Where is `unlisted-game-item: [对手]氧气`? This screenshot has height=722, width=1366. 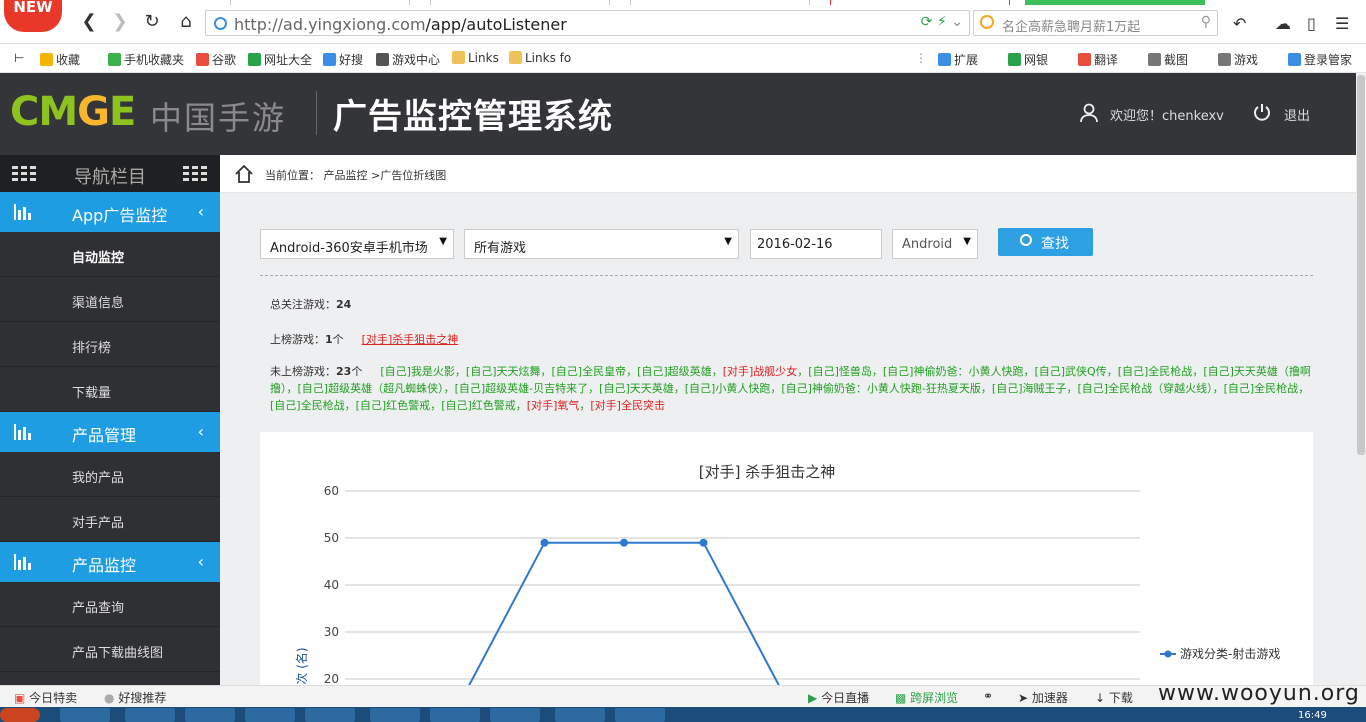 unlisted-game-item: [对手]氧气 is located at coordinates (553, 405).